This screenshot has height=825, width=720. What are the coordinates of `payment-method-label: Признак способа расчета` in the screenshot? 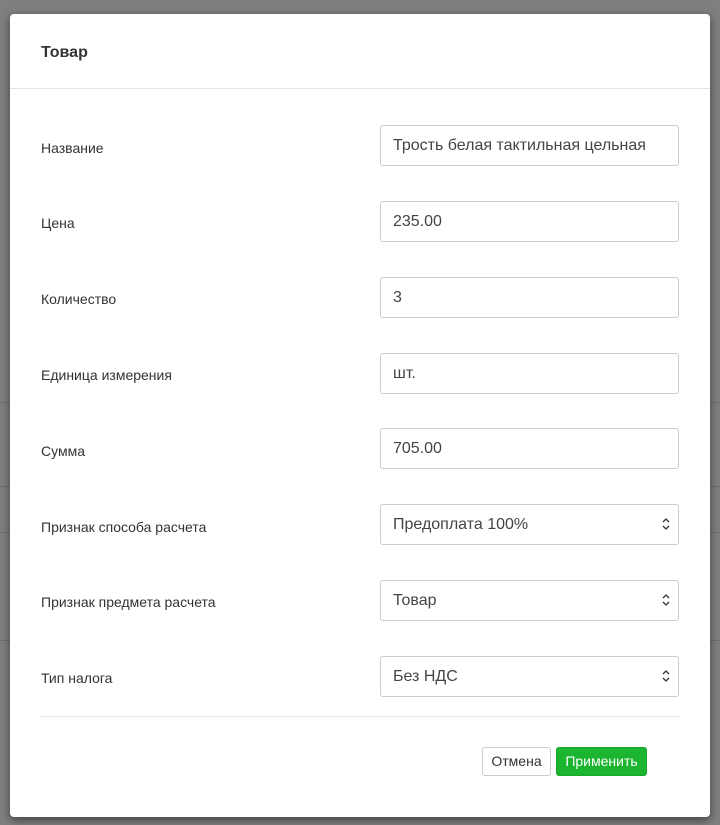 It's located at (124, 527).